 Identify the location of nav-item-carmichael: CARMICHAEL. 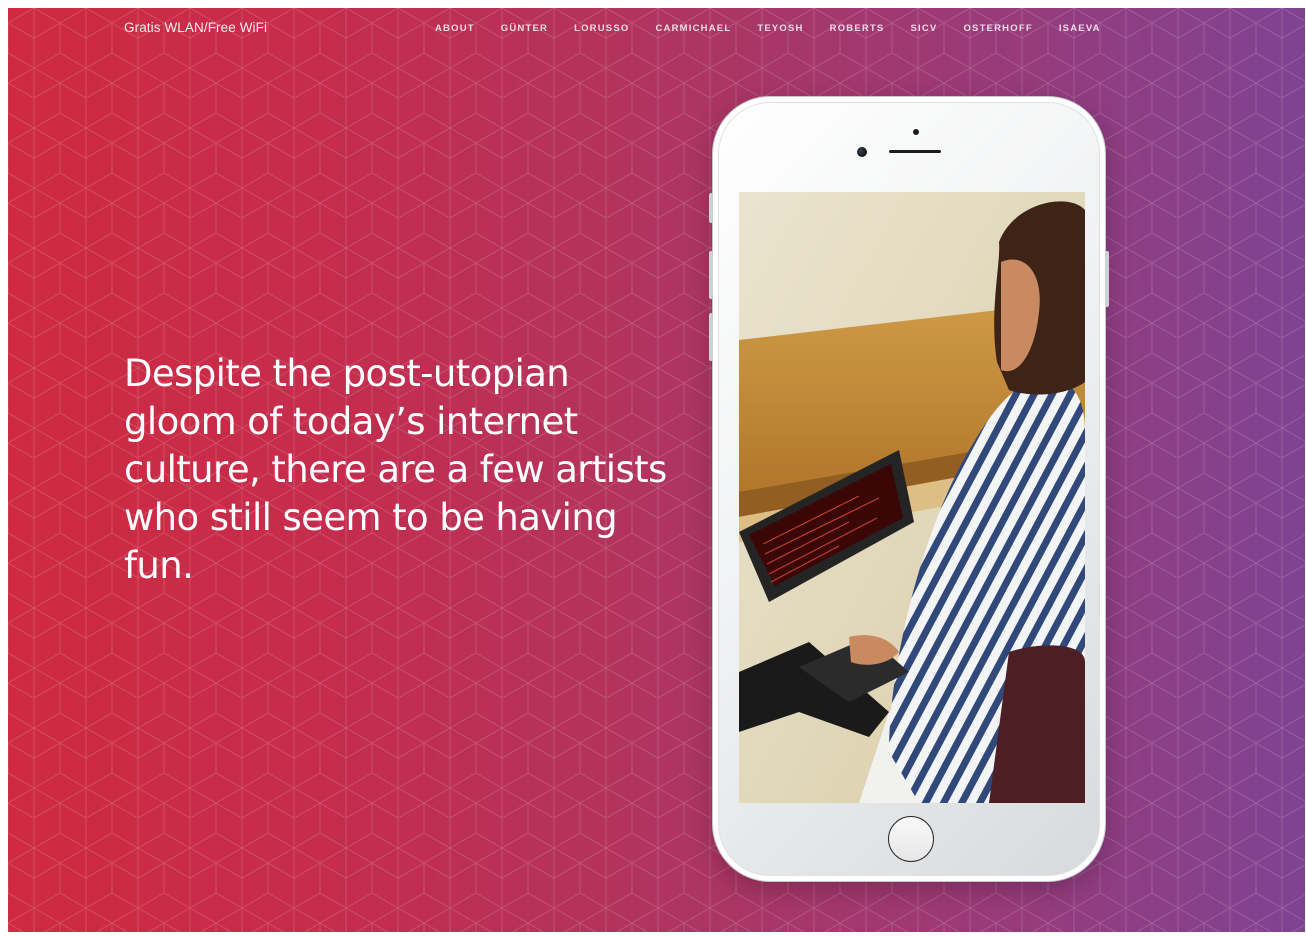
(693, 28).